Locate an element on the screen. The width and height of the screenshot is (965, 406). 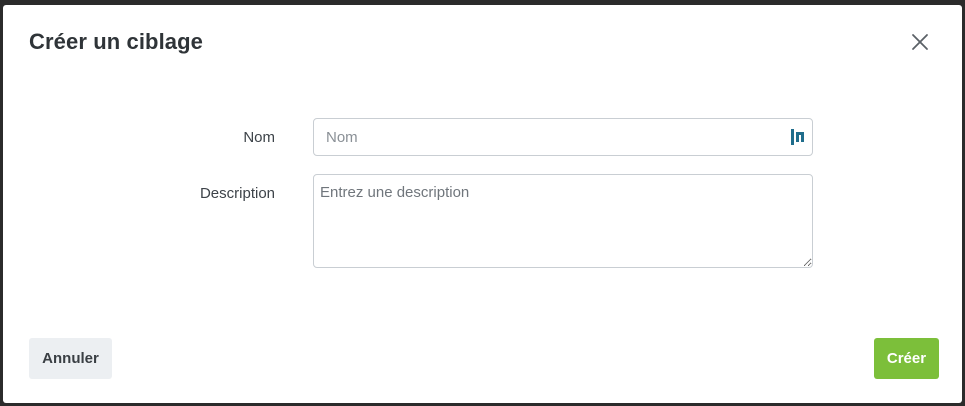
password-manager-icon is located at coordinates (798, 137).